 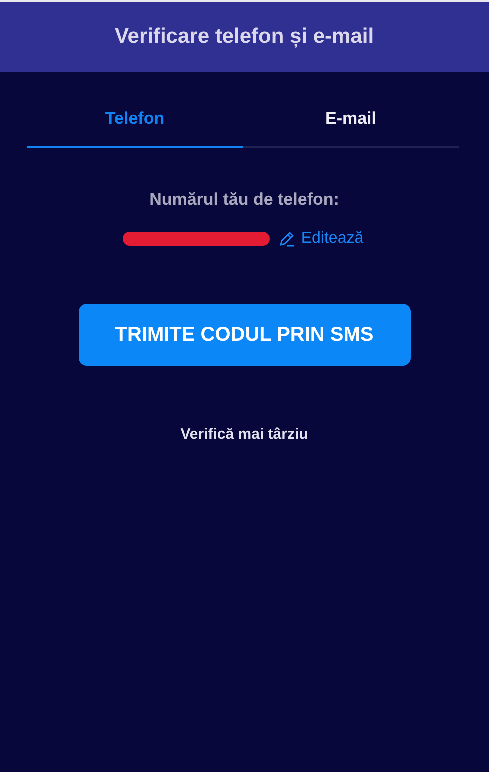 What do you see at coordinates (244, 434) in the screenshot?
I see `verify-later-link: Verifică mai târziu` at bounding box center [244, 434].